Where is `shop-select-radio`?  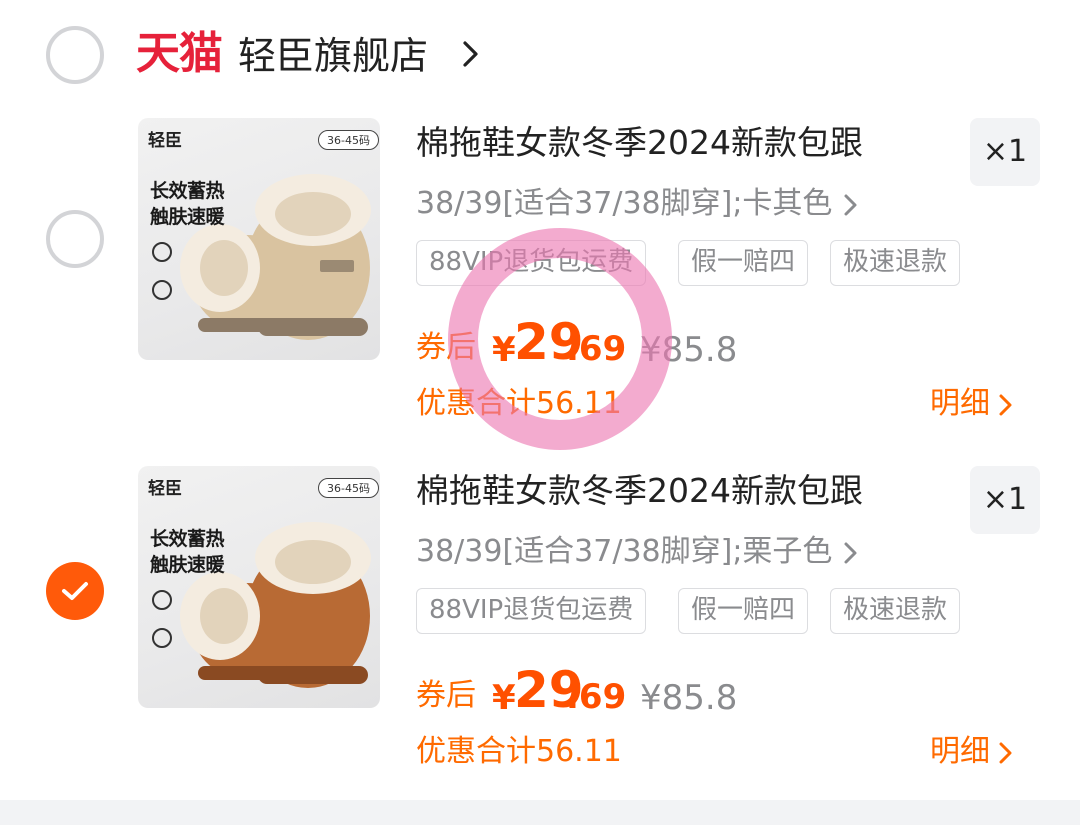 shop-select-radio is located at coordinates (75, 55).